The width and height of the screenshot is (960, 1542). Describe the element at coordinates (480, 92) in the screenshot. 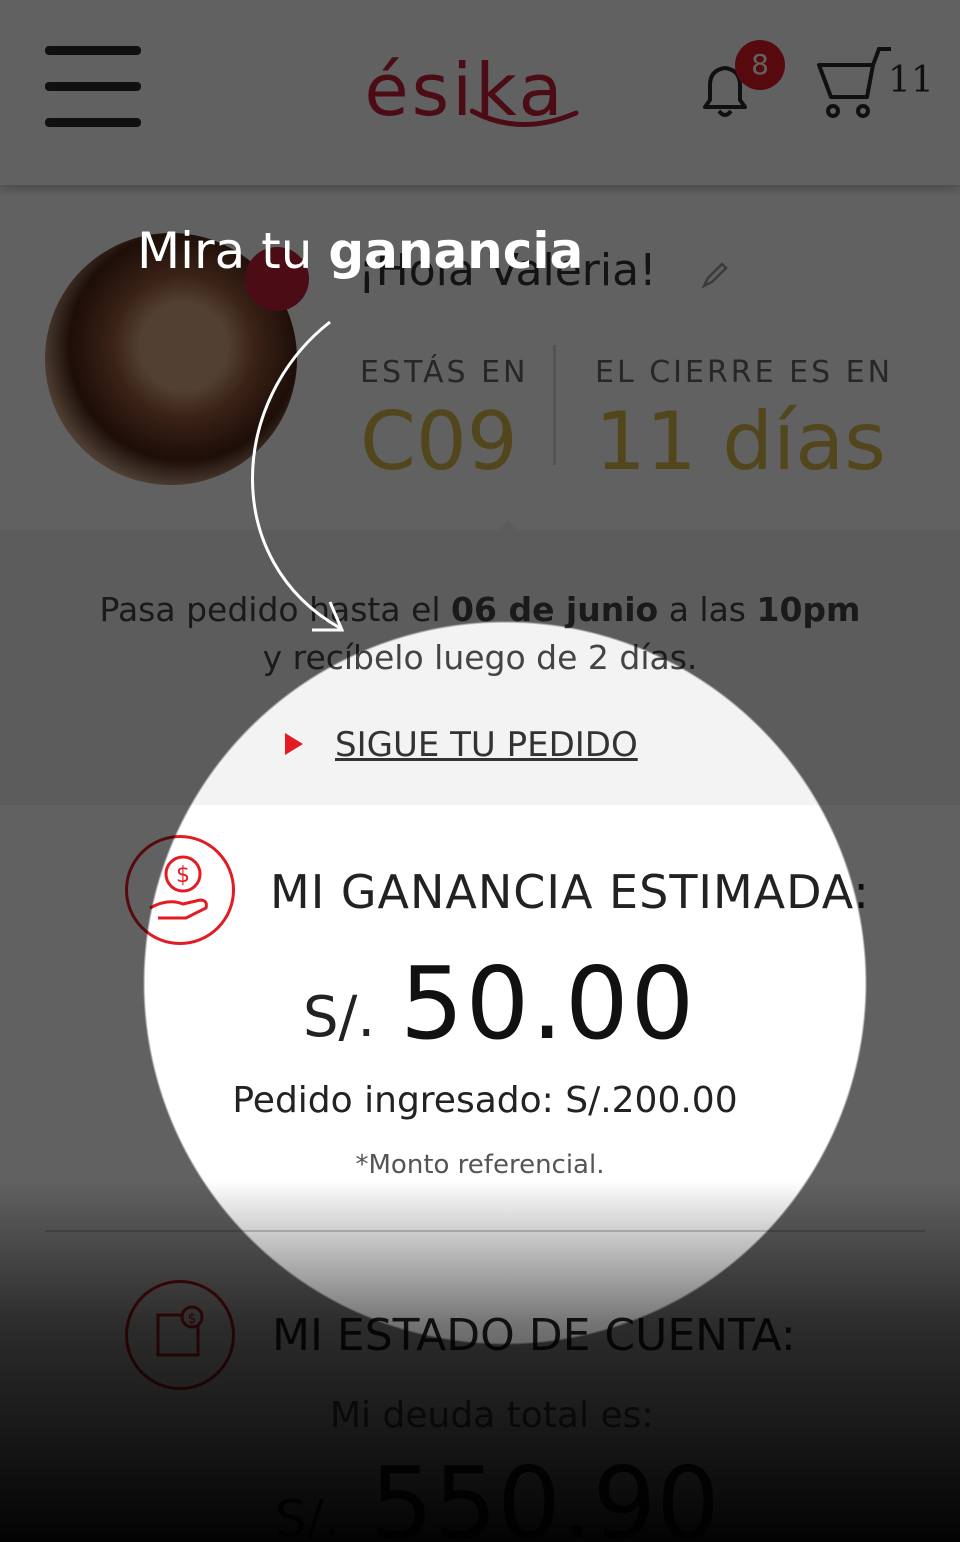

I see `top-bar: ésika 8 11` at that location.